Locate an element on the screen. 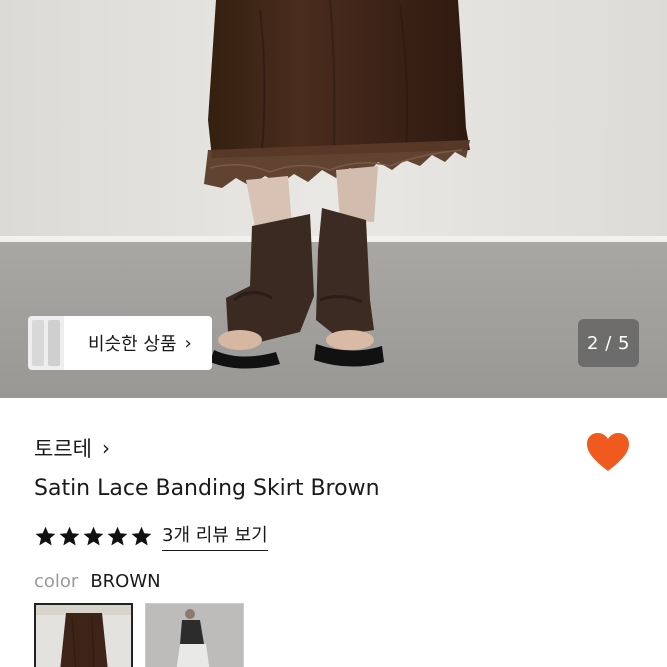 The height and width of the screenshot is (667, 667). rating-row: 3개 리뷰 보기 is located at coordinates (151, 536).